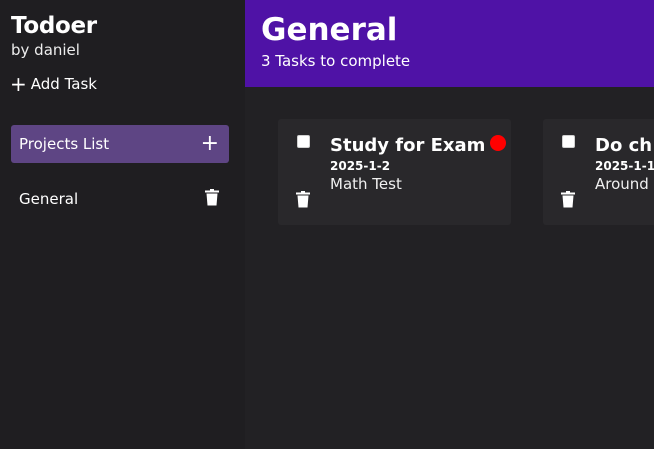 The image size is (654, 449). What do you see at coordinates (54, 26) in the screenshot?
I see `app-name: Todoer` at bounding box center [54, 26].